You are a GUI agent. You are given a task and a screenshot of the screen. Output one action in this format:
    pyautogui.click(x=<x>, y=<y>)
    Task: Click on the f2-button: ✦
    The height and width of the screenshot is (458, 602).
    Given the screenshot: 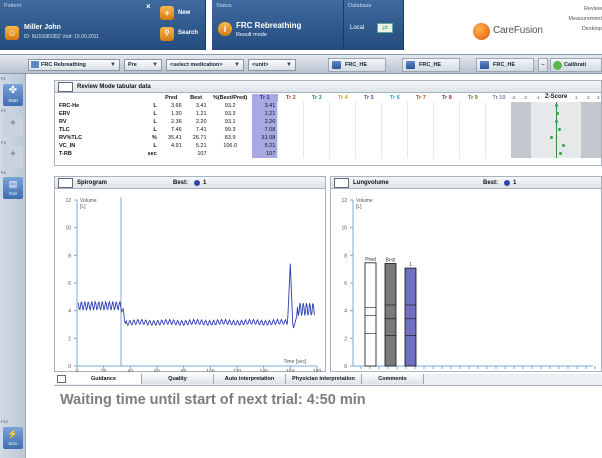 What is the action you would take?
    pyautogui.click(x=13, y=126)
    